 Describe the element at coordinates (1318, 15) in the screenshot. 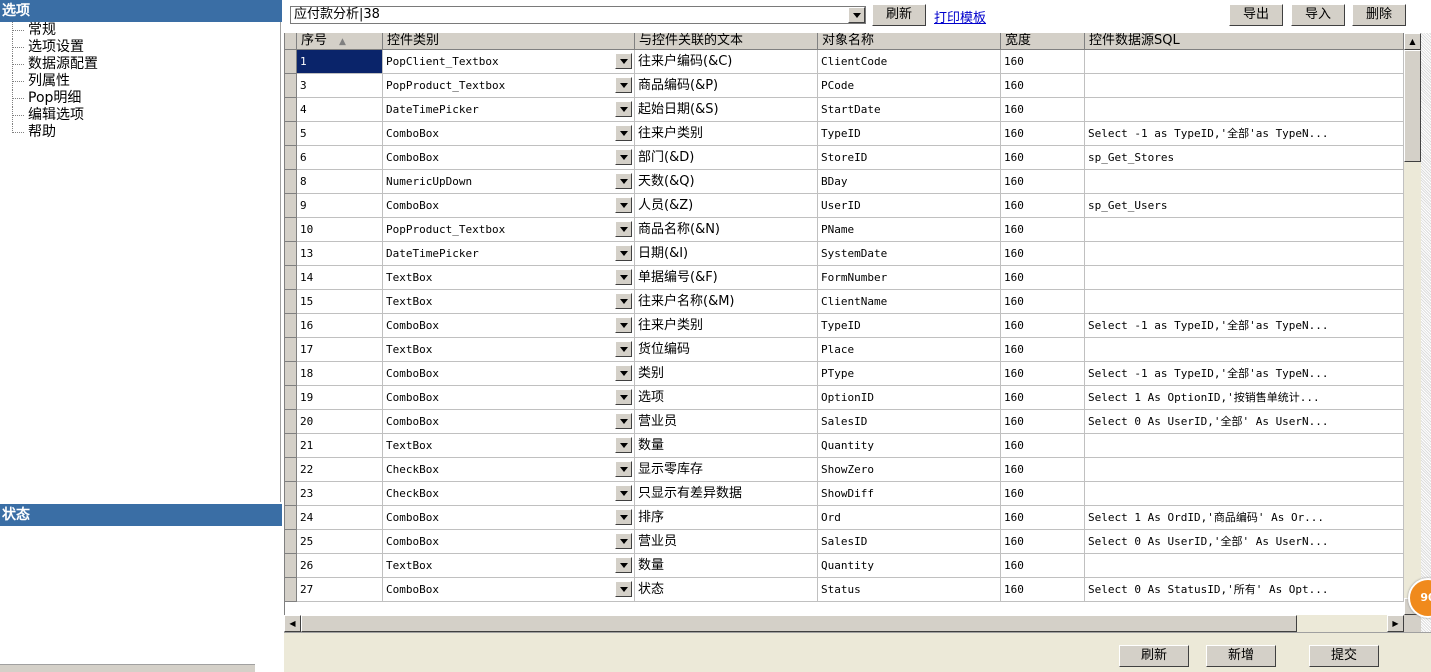

I see `import-button: 导入` at that location.